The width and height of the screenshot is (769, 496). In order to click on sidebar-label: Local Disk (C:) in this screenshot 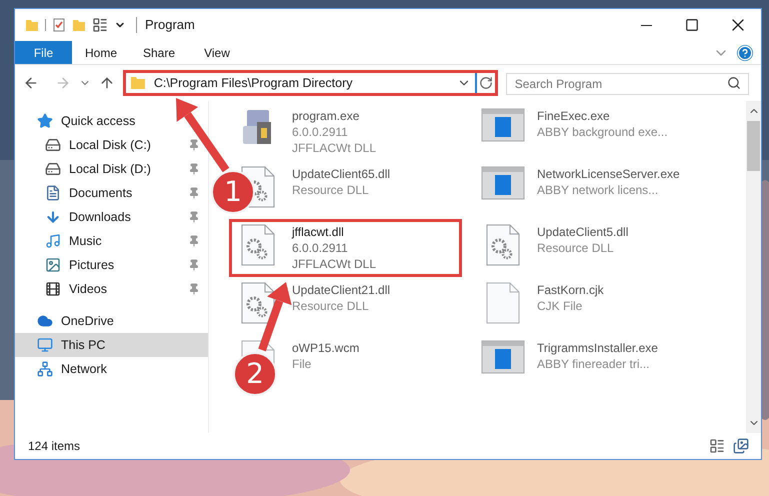, I will do `click(110, 145)`.